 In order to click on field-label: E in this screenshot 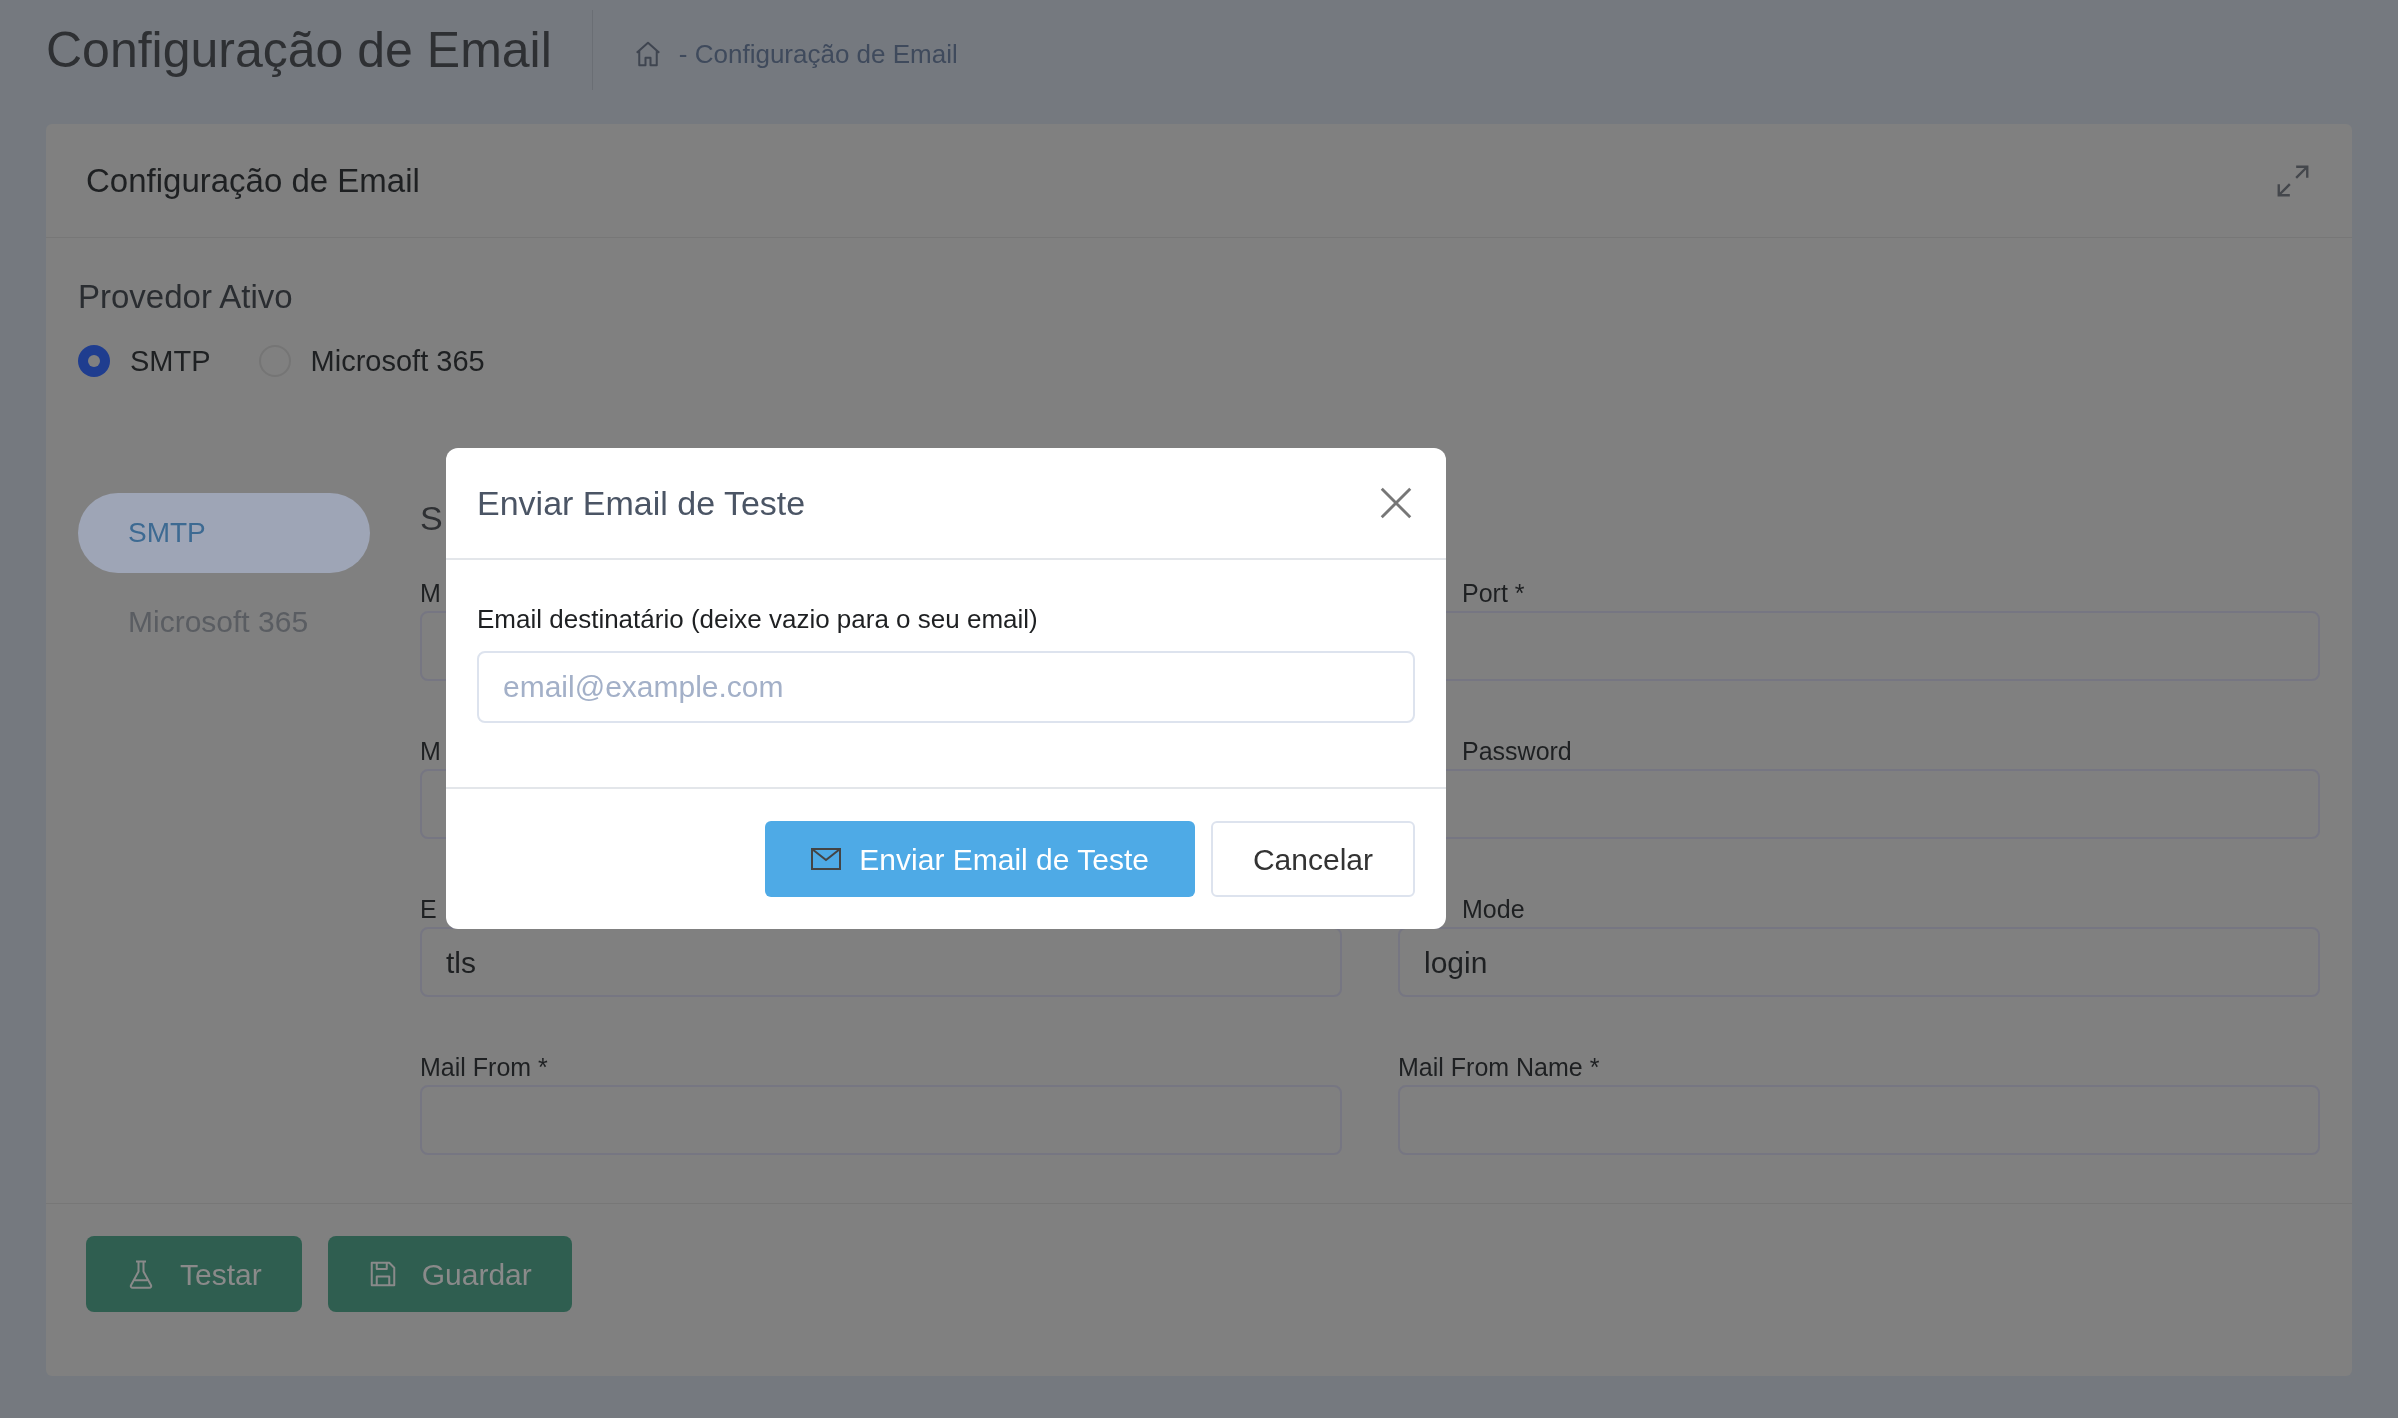, I will do `click(428, 909)`.